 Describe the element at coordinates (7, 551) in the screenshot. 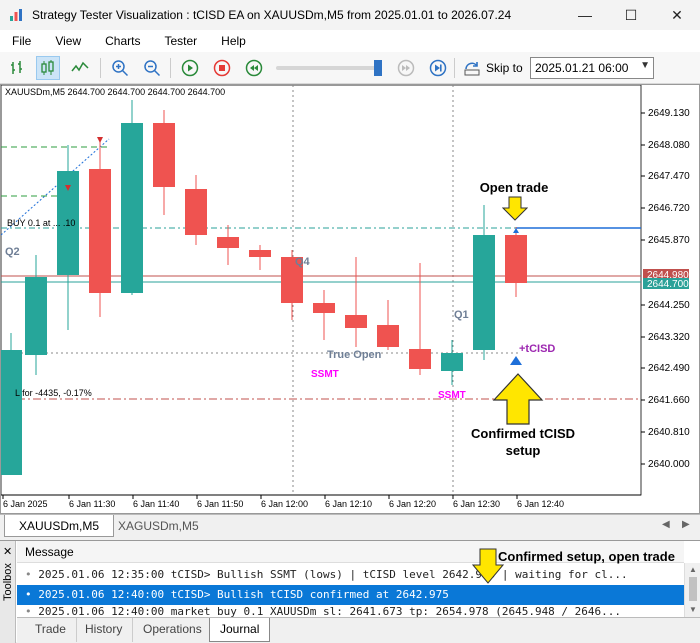

I see `close-icon: ✕` at that location.